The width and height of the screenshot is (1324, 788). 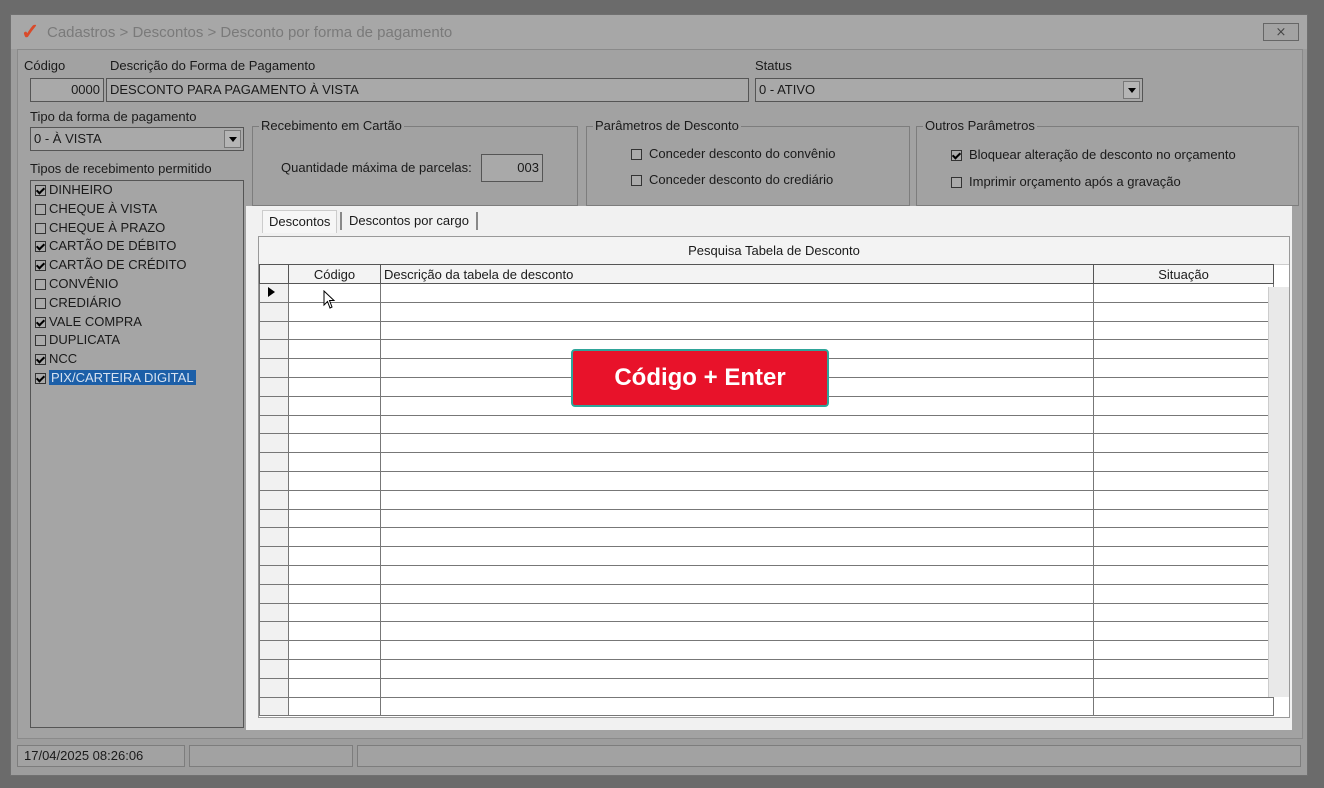 What do you see at coordinates (137, 190) in the screenshot?
I see `list-item: DINHEIRO` at bounding box center [137, 190].